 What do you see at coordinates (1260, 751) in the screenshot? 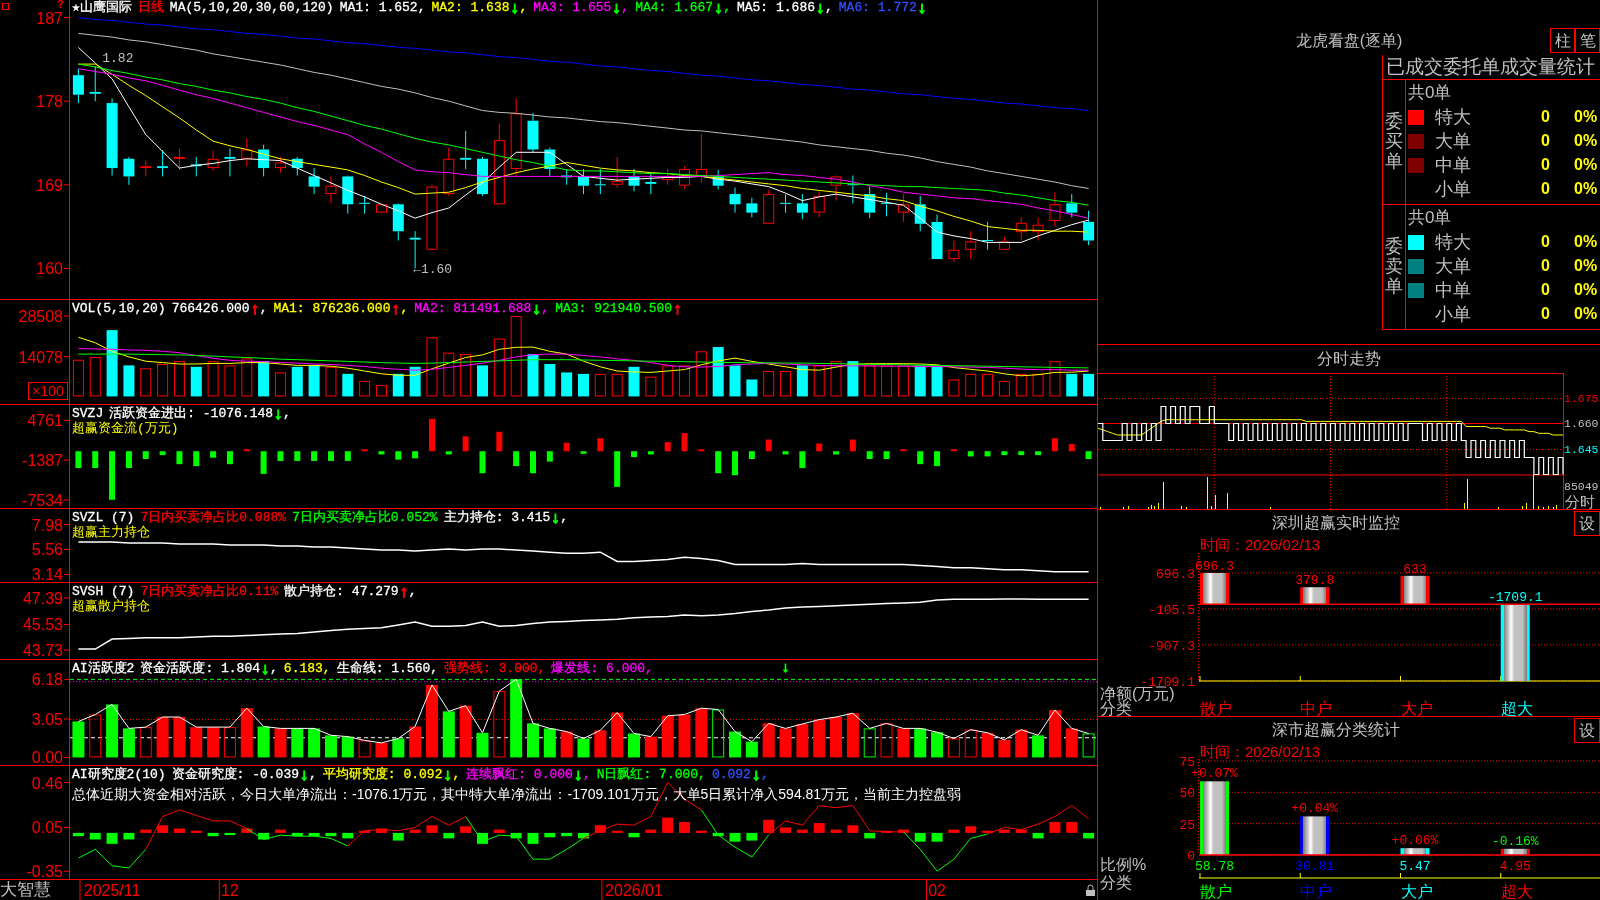
I see `timestamp: 时间：2026/02/13` at bounding box center [1260, 751].